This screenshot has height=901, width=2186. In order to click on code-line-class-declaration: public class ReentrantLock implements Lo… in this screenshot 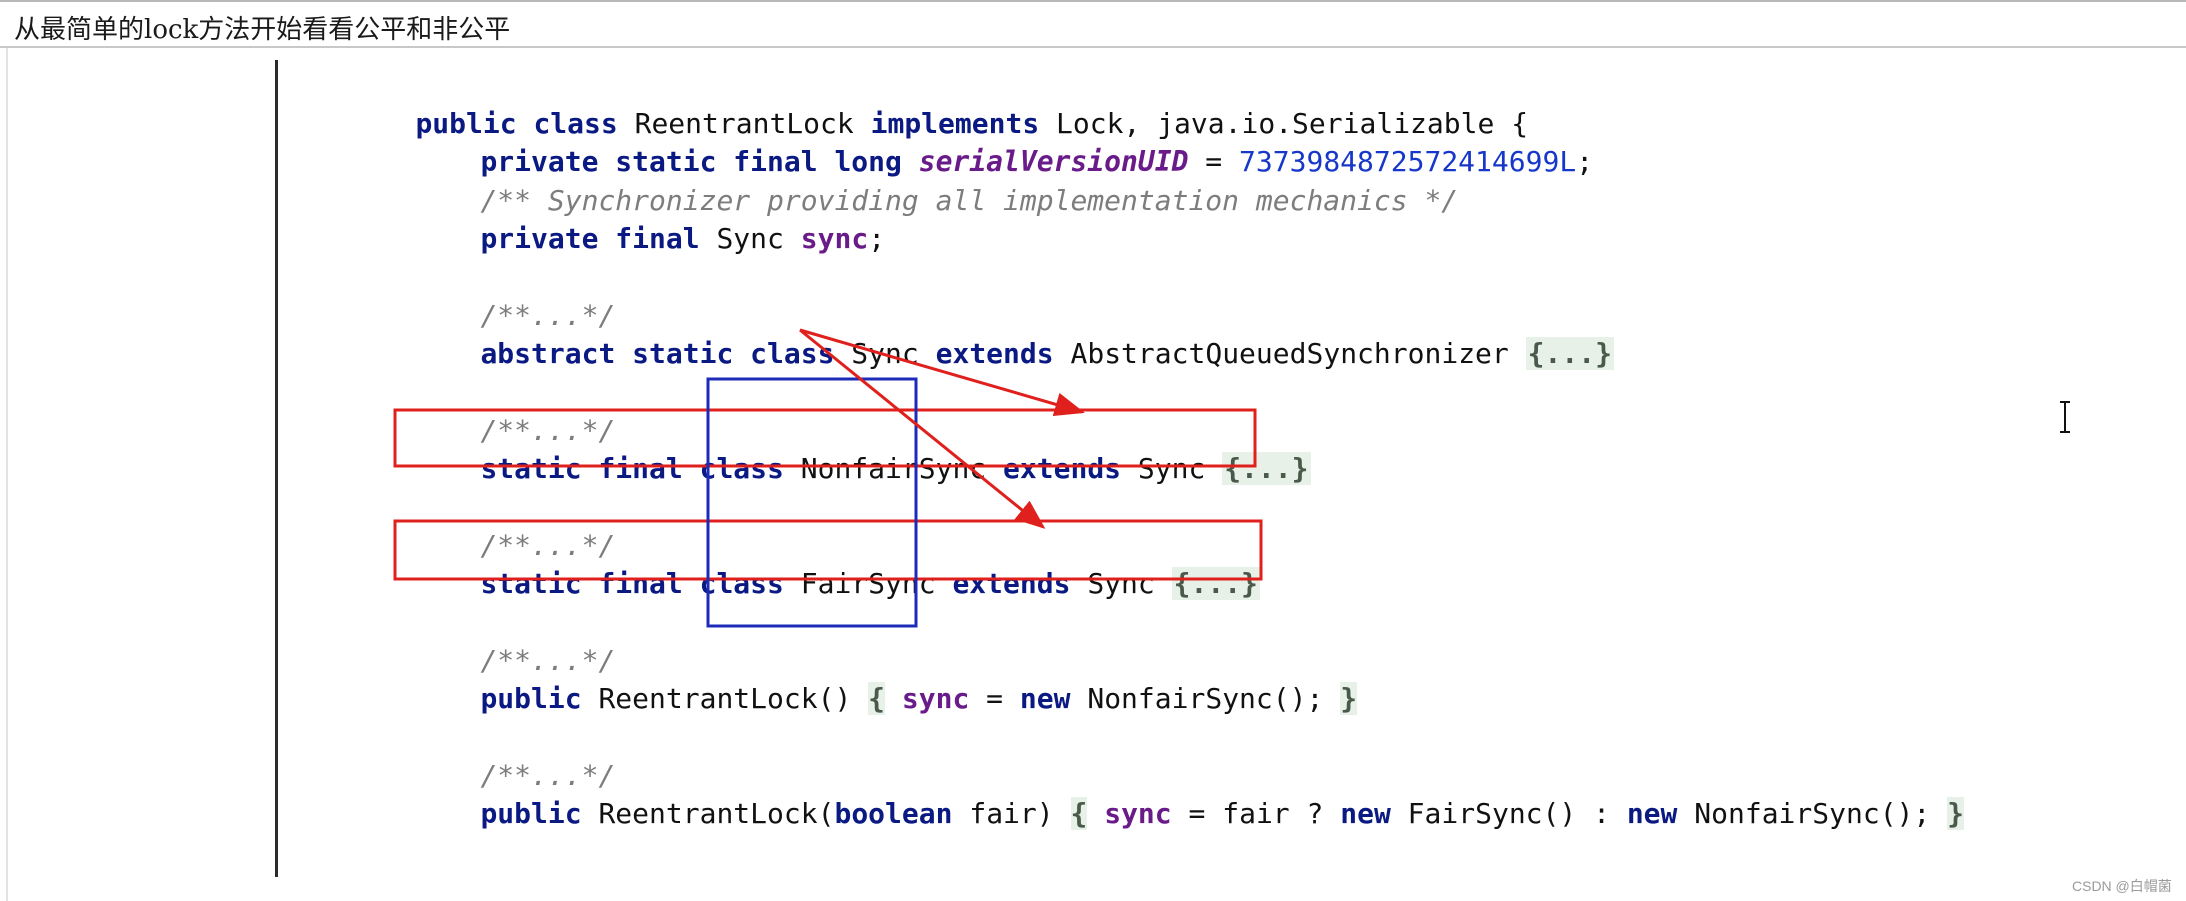, I will do `click(938, 103)`.